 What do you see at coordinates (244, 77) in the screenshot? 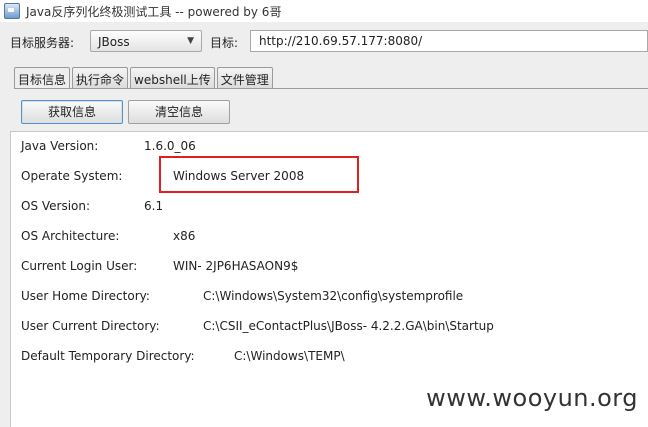
I see `tab-file-manager: 文件管理` at bounding box center [244, 77].